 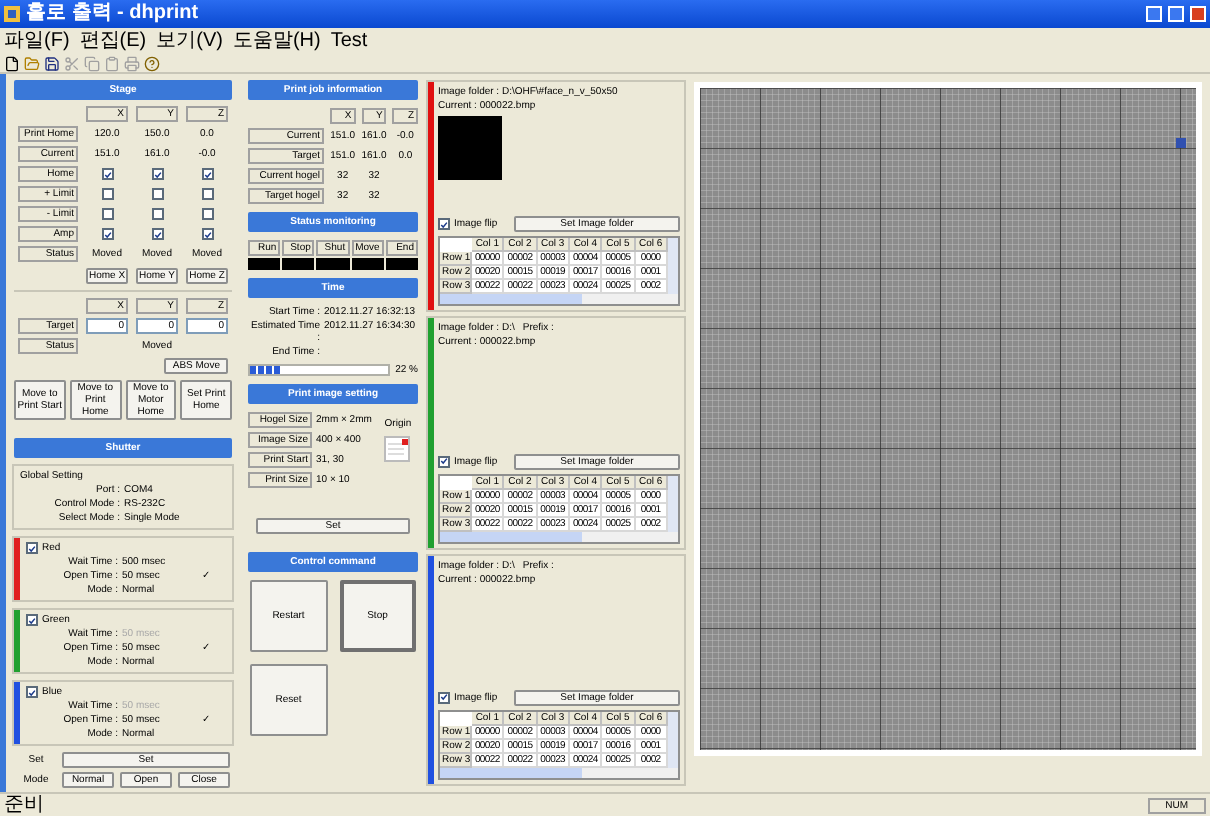 I want to click on app-icon, so click(x=12, y=14).